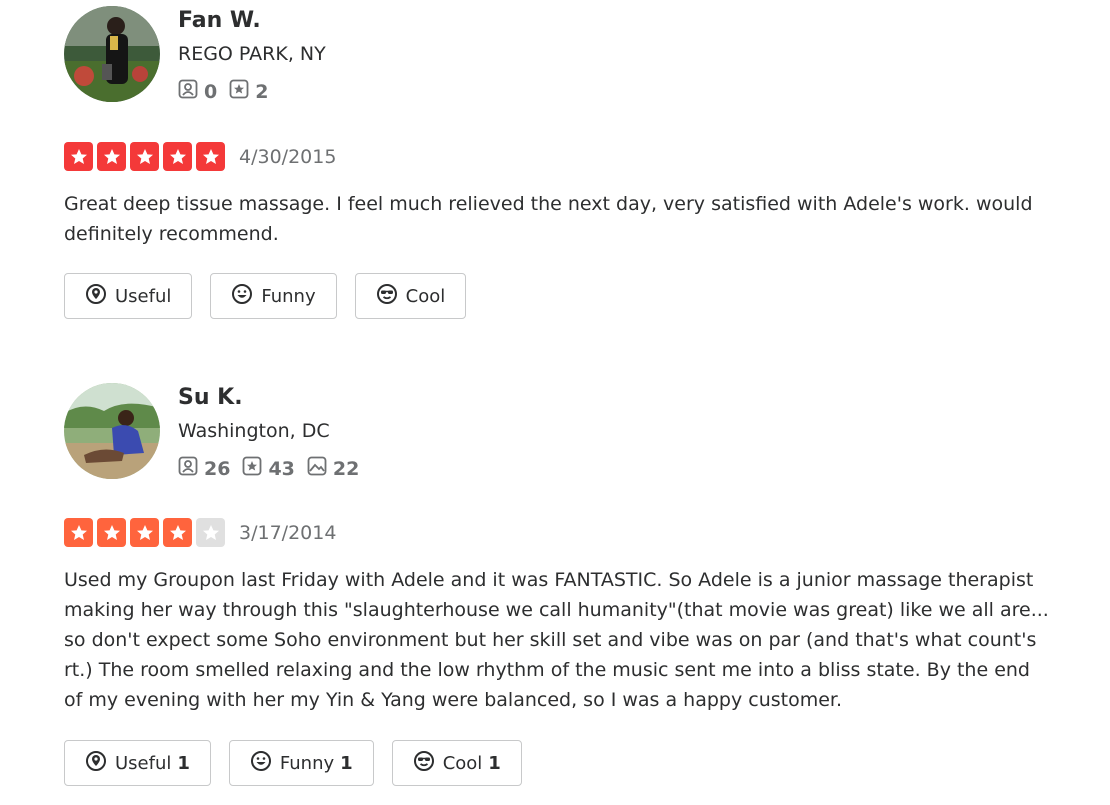 This screenshot has width=1110, height=805. I want to click on funny-button: Funny 1, so click(301, 763).